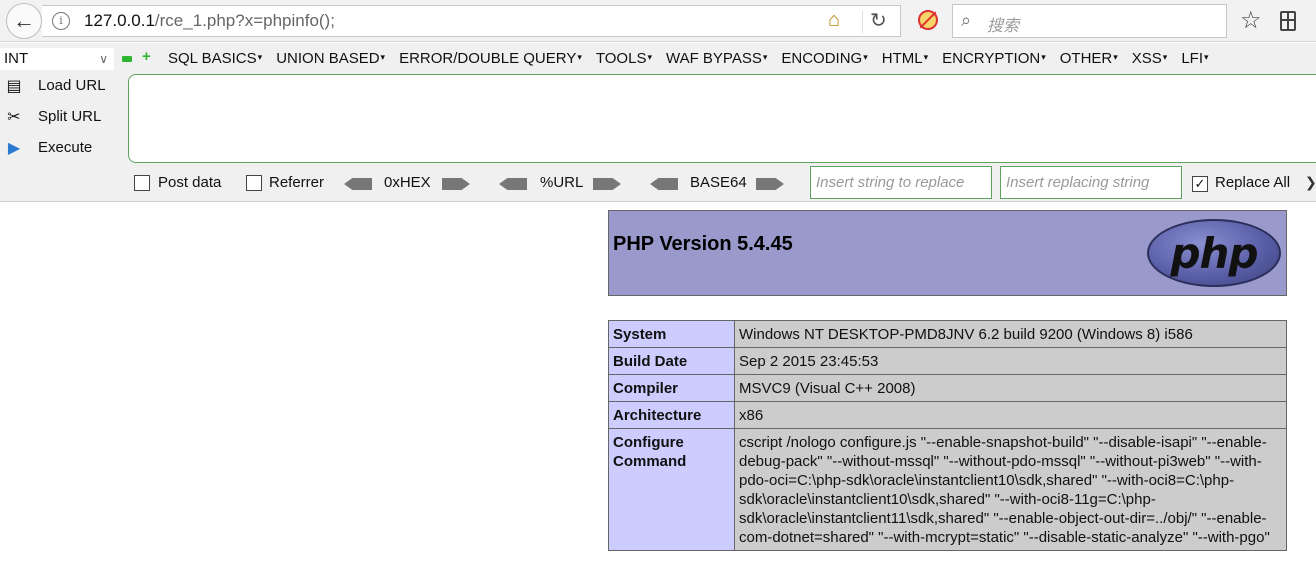 The image size is (1316, 577). Describe the element at coordinates (722, 118) in the screenshot. I see `hackbar-url-textarea` at that location.